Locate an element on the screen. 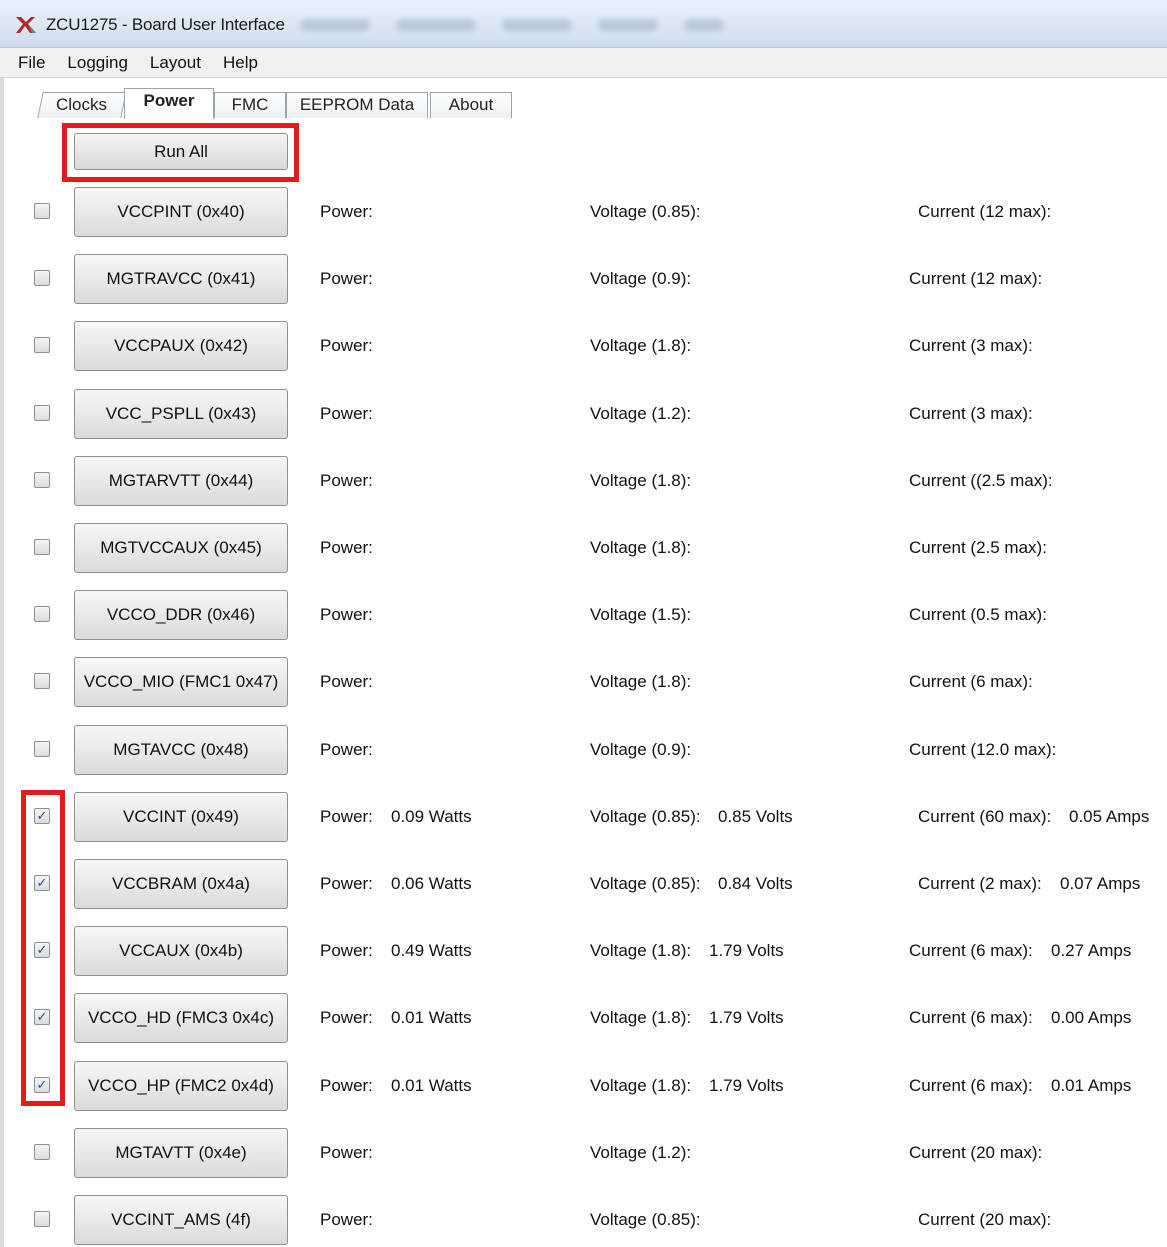 This screenshot has height=1247, width=1167. rail-button: VCCO_DDR (0x46) is located at coordinates (181, 615).